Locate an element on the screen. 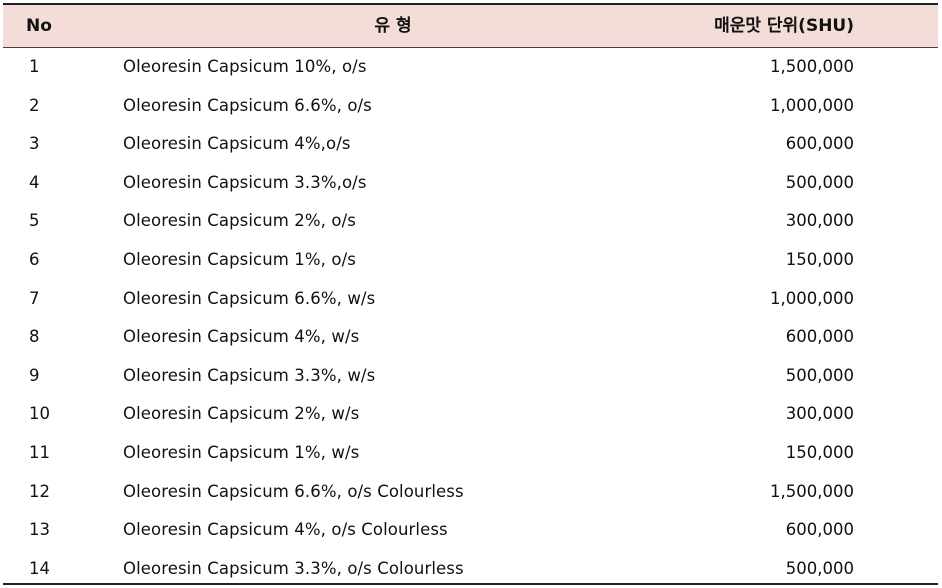 The image size is (942, 588). cell-no: 2 is located at coordinates (34, 105).